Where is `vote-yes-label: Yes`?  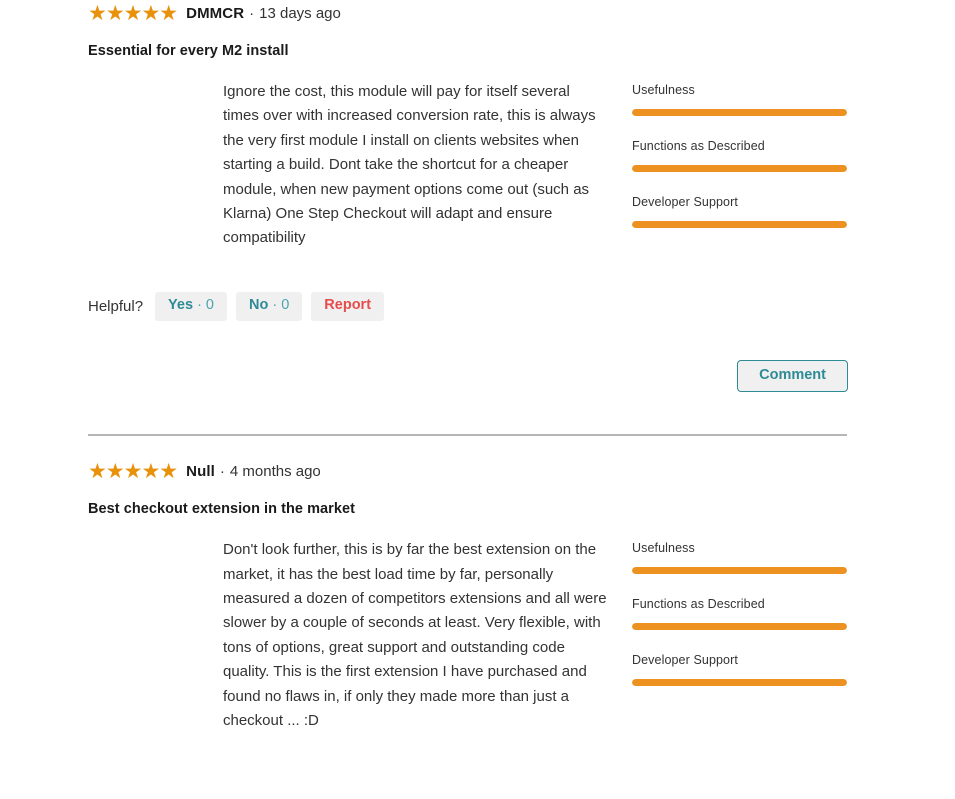 vote-yes-label: Yes is located at coordinates (181, 304).